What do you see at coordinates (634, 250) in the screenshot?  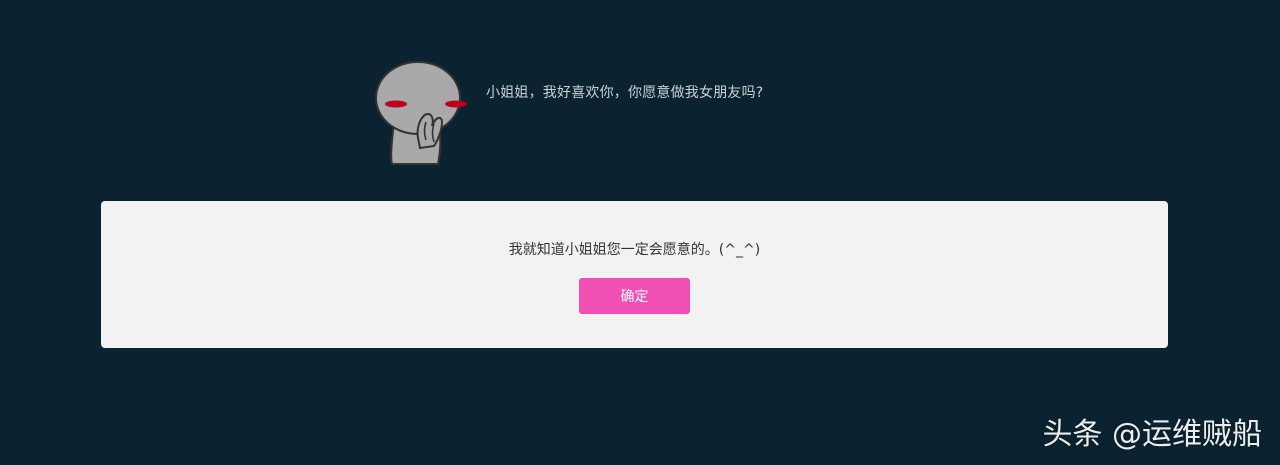 I see `dialog-message: 我就知道小姐姐您一定会愿意的。(^_^)` at bounding box center [634, 250].